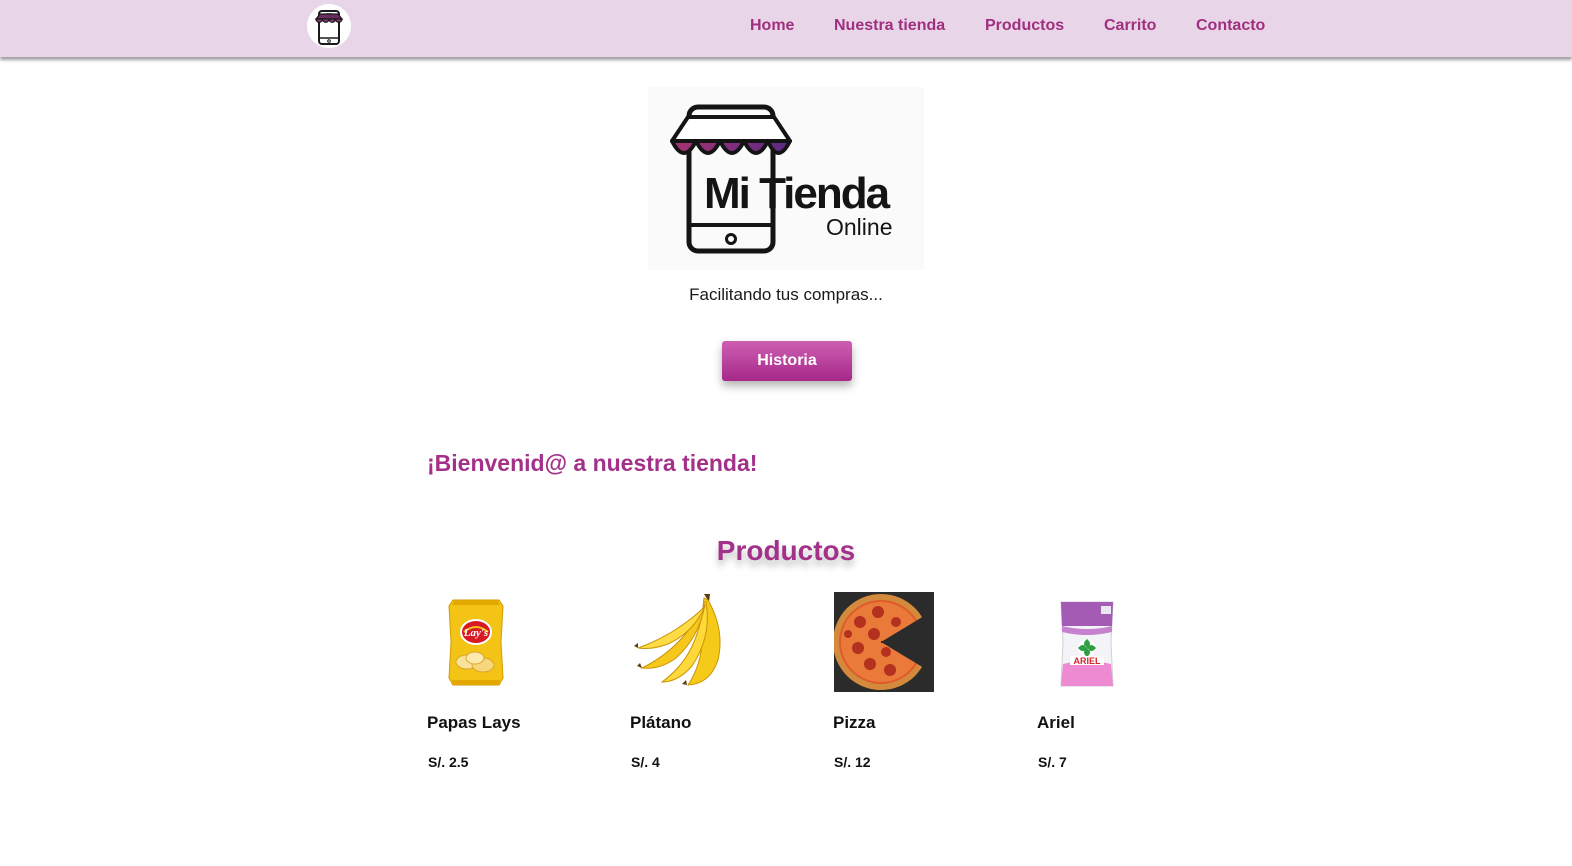 The width and height of the screenshot is (1572, 866). Describe the element at coordinates (448, 762) in the screenshot. I see `product-price: S/. 2.5` at that location.